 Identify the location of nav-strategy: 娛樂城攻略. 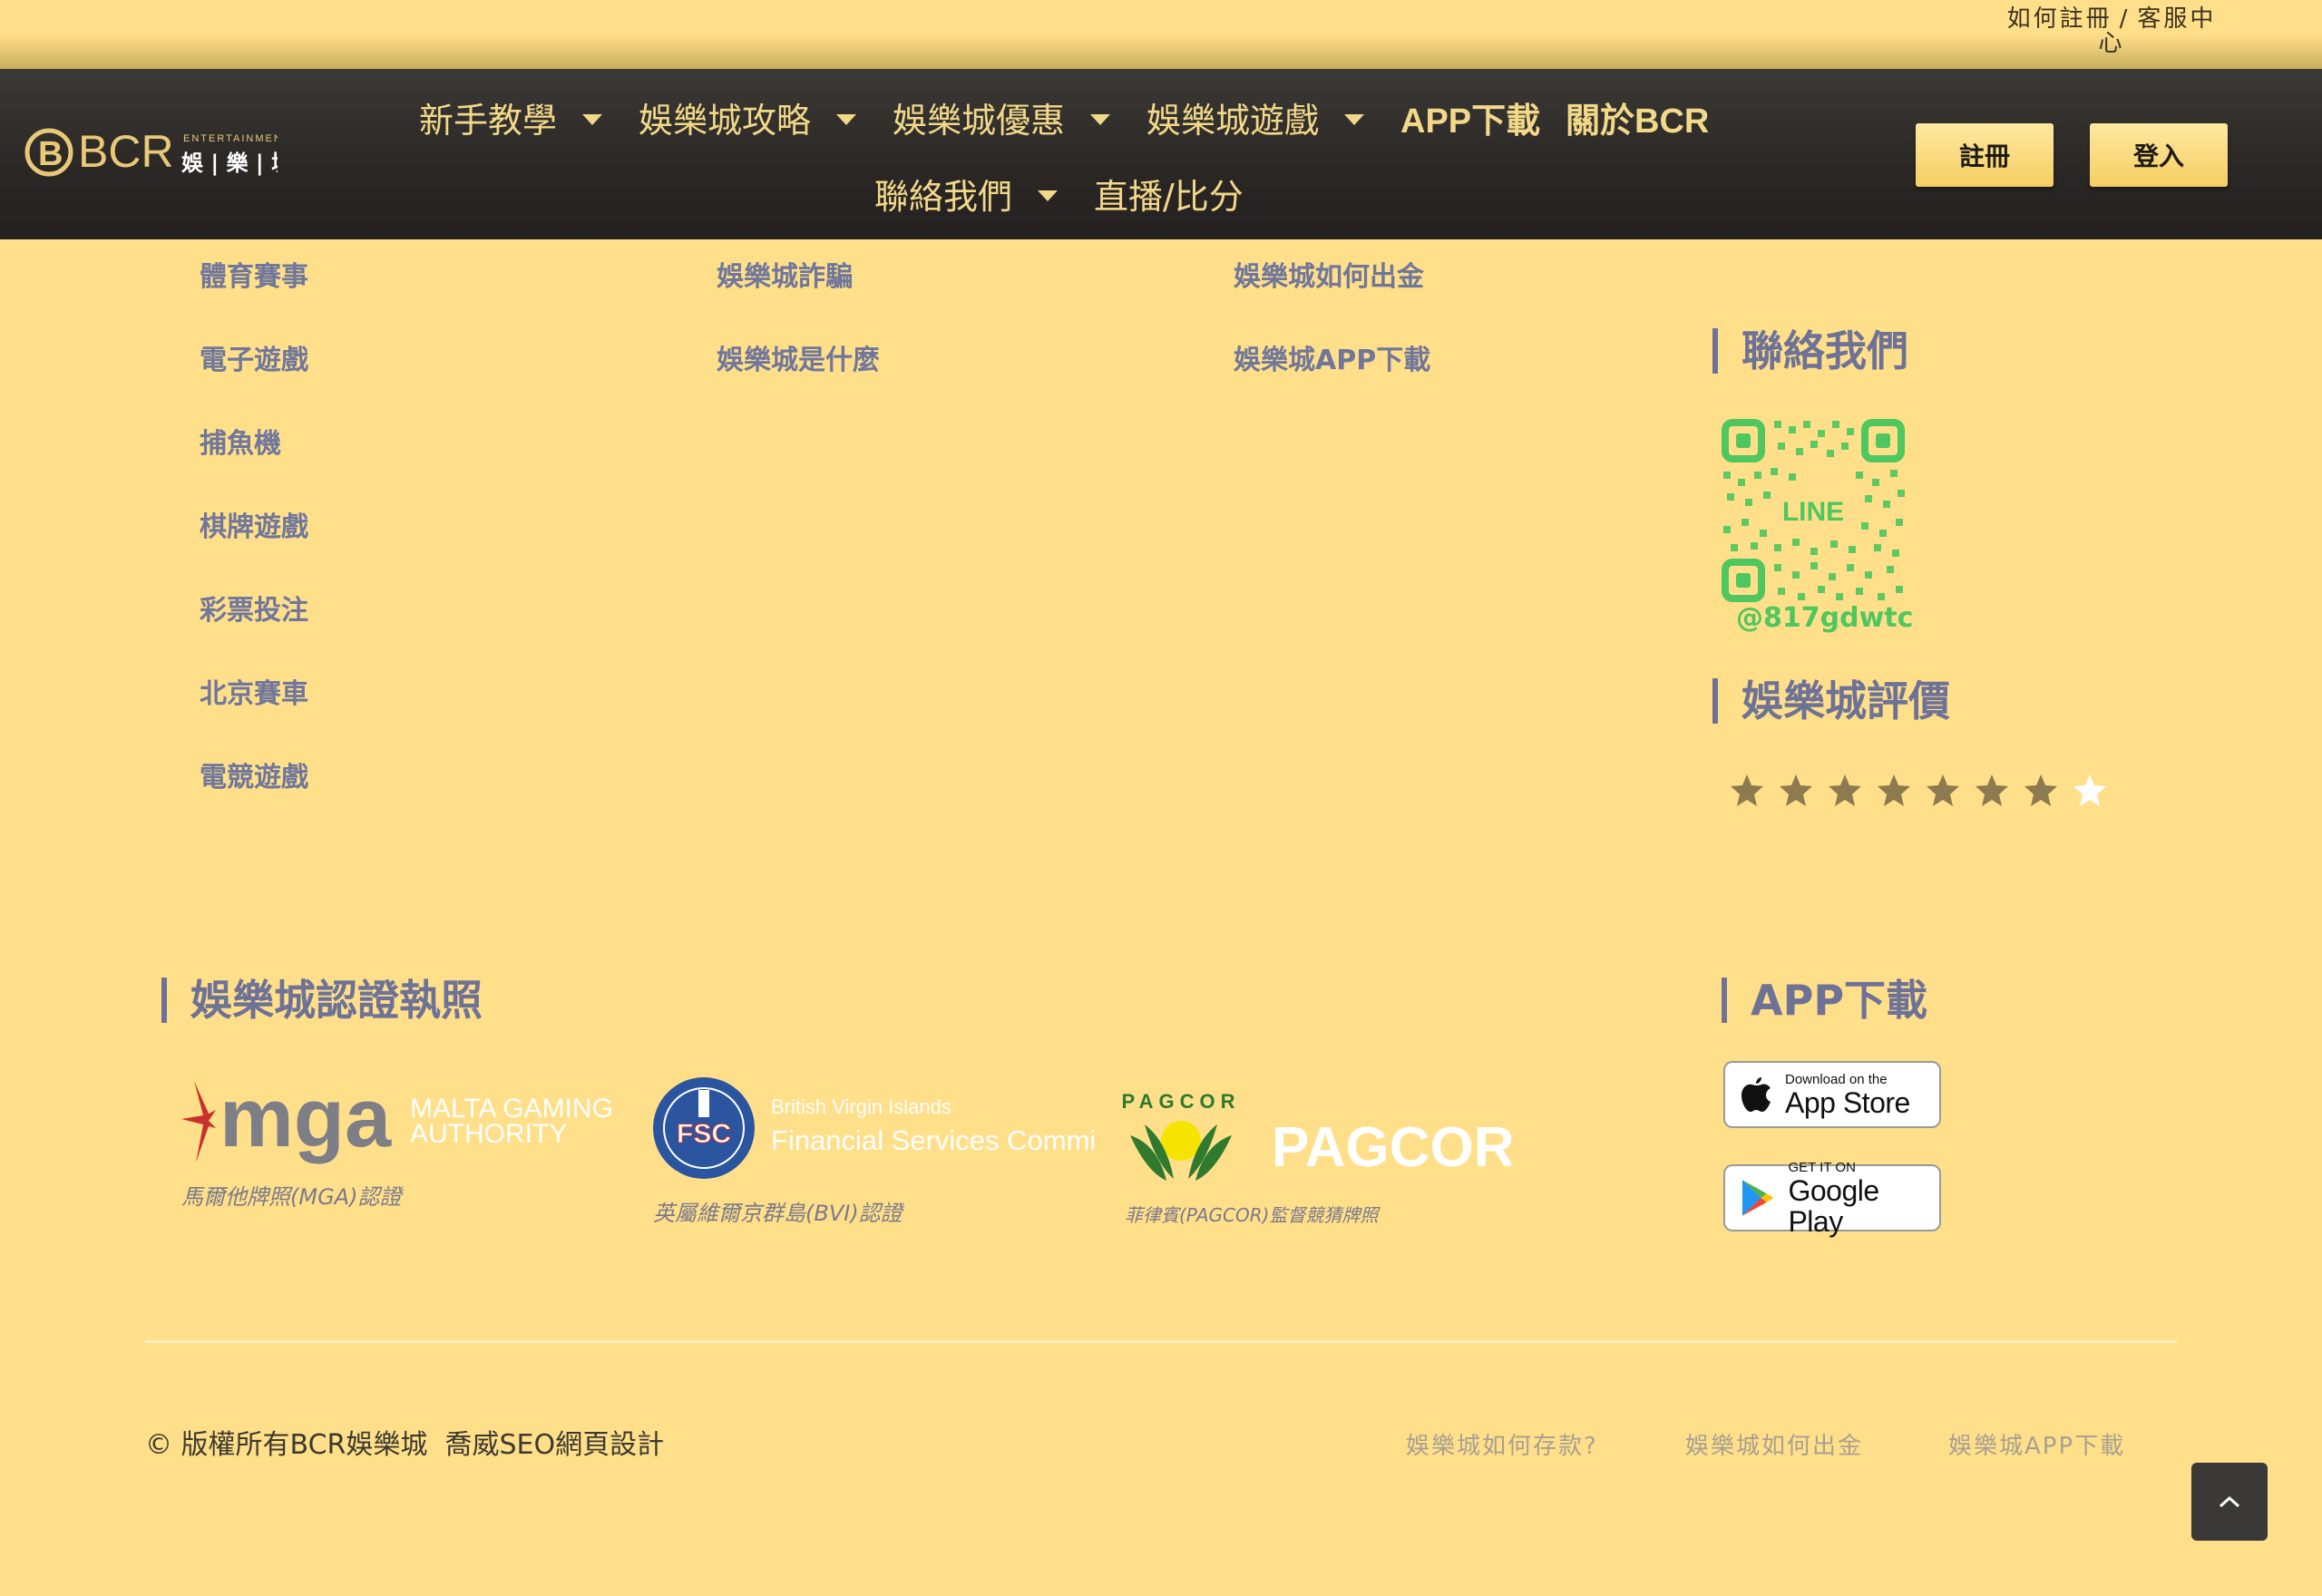
(748, 117).